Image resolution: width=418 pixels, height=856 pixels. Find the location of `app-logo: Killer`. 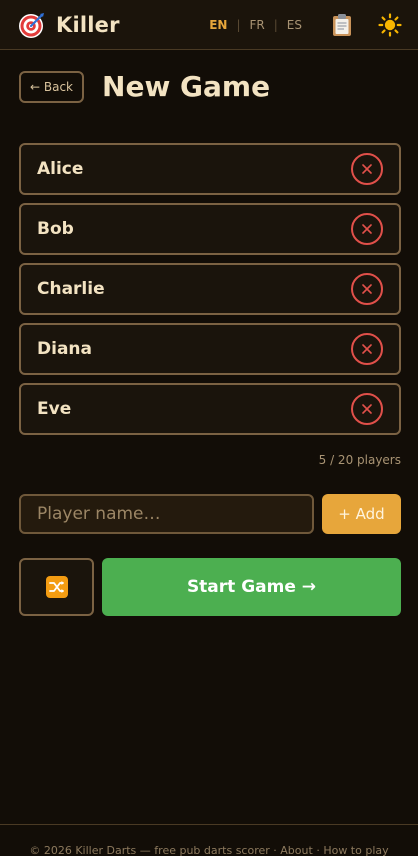

app-logo: Killer is located at coordinates (69, 25).